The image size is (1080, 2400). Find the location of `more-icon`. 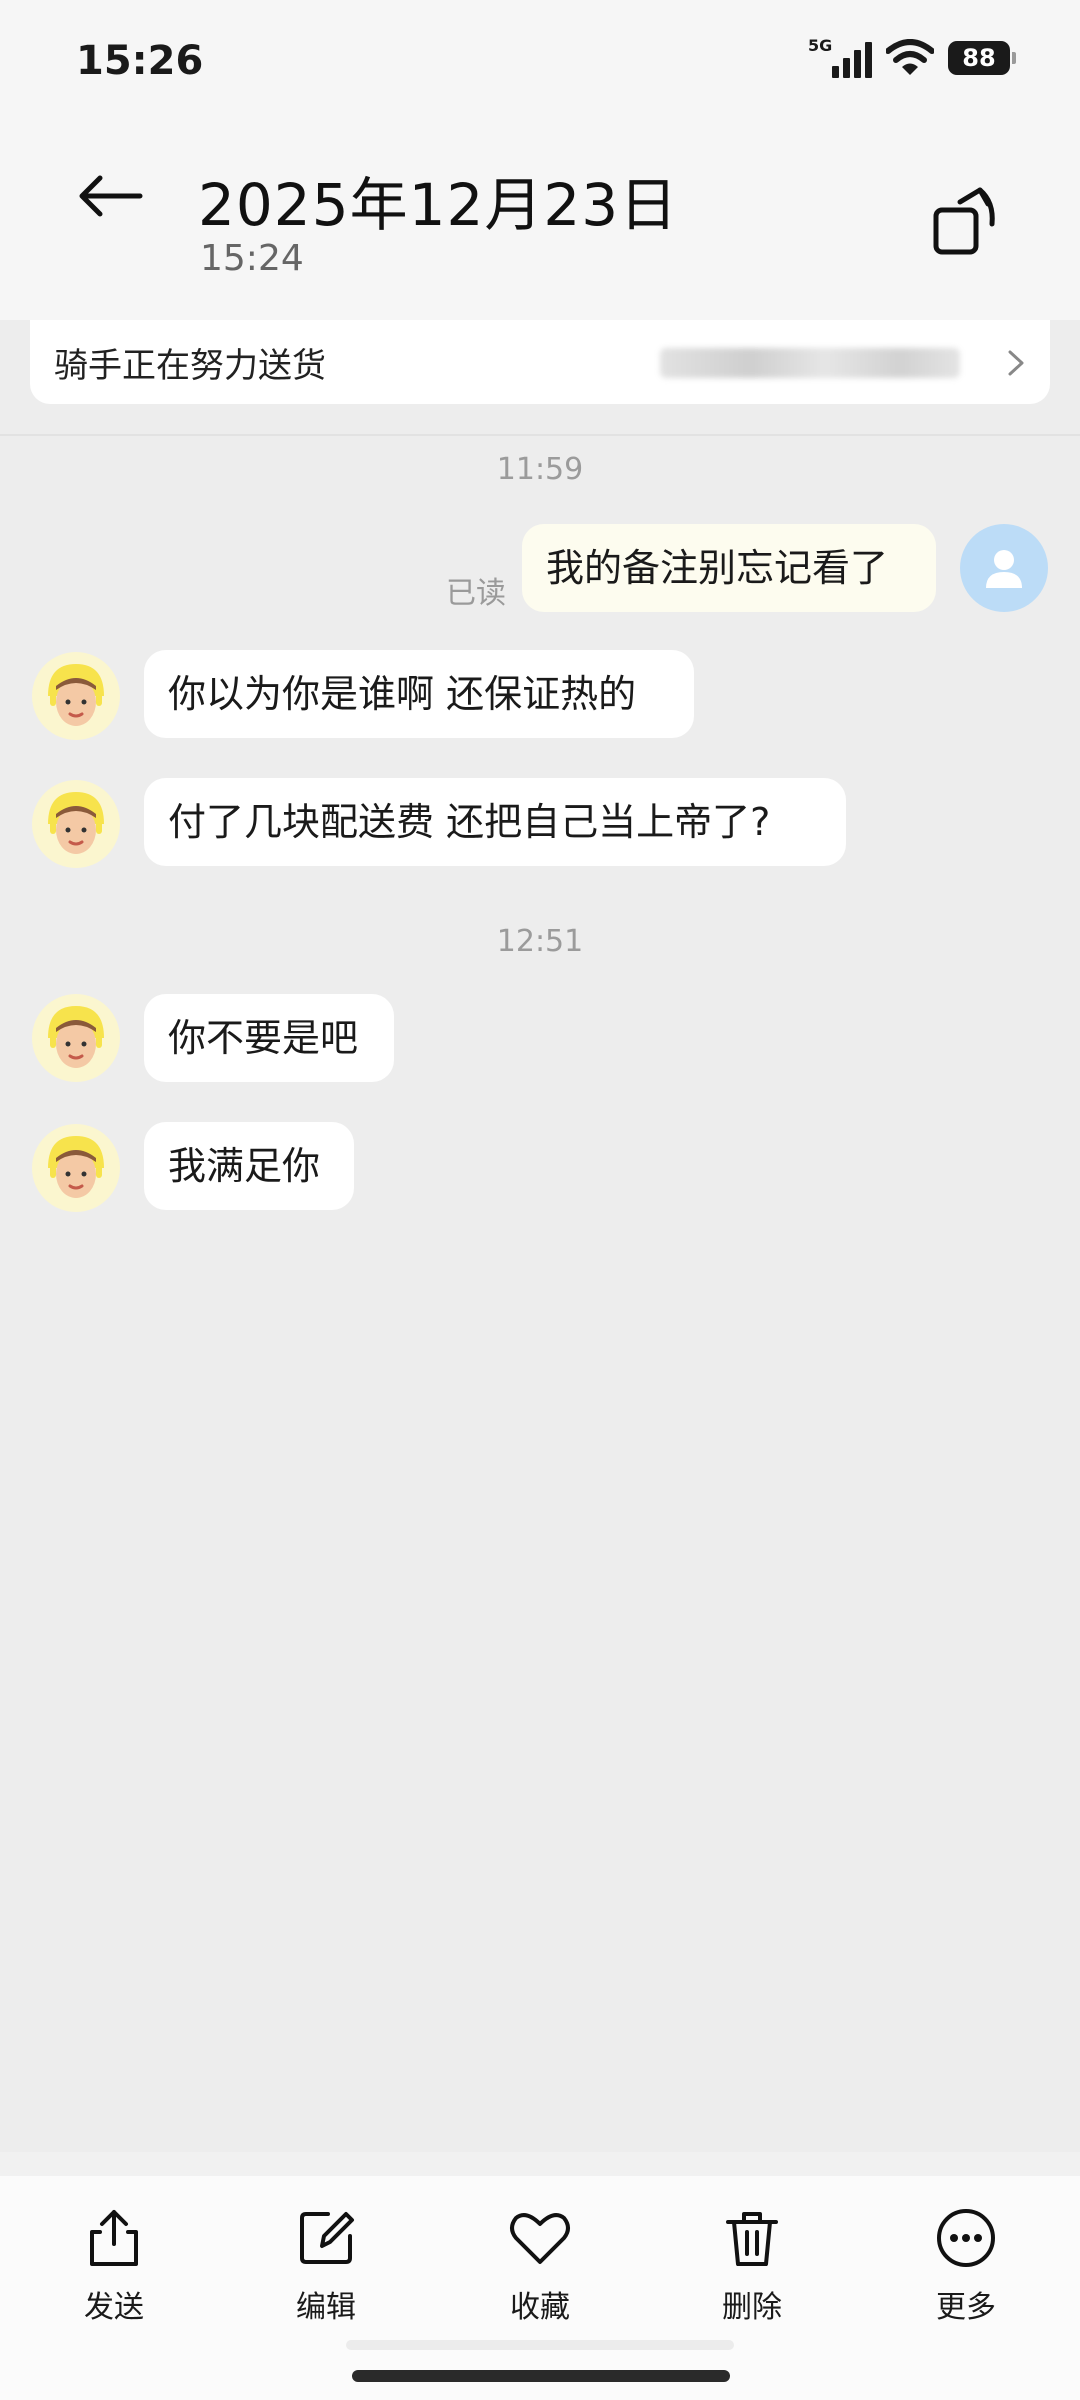

more-icon is located at coordinates (966, 2238).